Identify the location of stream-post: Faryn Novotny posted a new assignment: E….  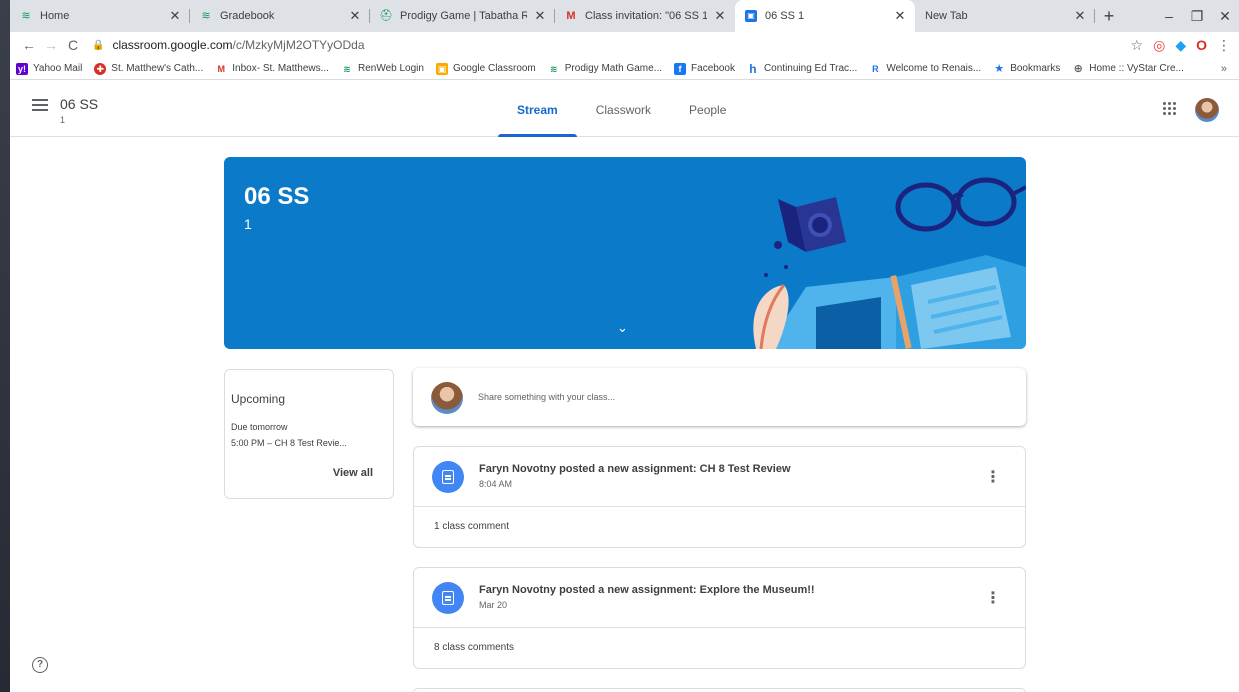
(719, 618).